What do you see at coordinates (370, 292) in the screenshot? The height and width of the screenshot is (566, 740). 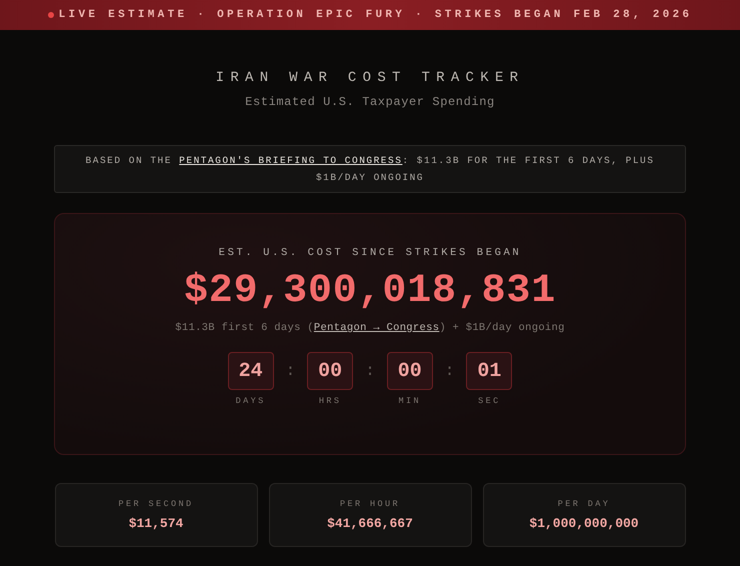 I see `cost-amount: $29,300,018,831` at bounding box center [370, 292].